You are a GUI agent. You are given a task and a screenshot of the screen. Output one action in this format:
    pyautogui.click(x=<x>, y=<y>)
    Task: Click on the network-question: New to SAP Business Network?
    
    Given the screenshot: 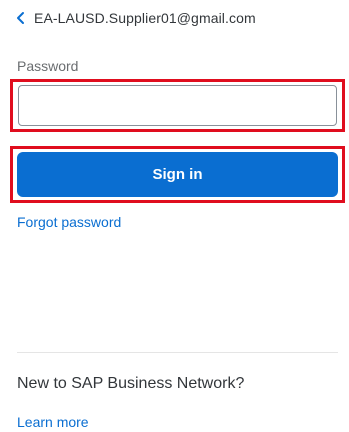 What is the action you would take?
    pyautogui.click(x=131, y=383)
    